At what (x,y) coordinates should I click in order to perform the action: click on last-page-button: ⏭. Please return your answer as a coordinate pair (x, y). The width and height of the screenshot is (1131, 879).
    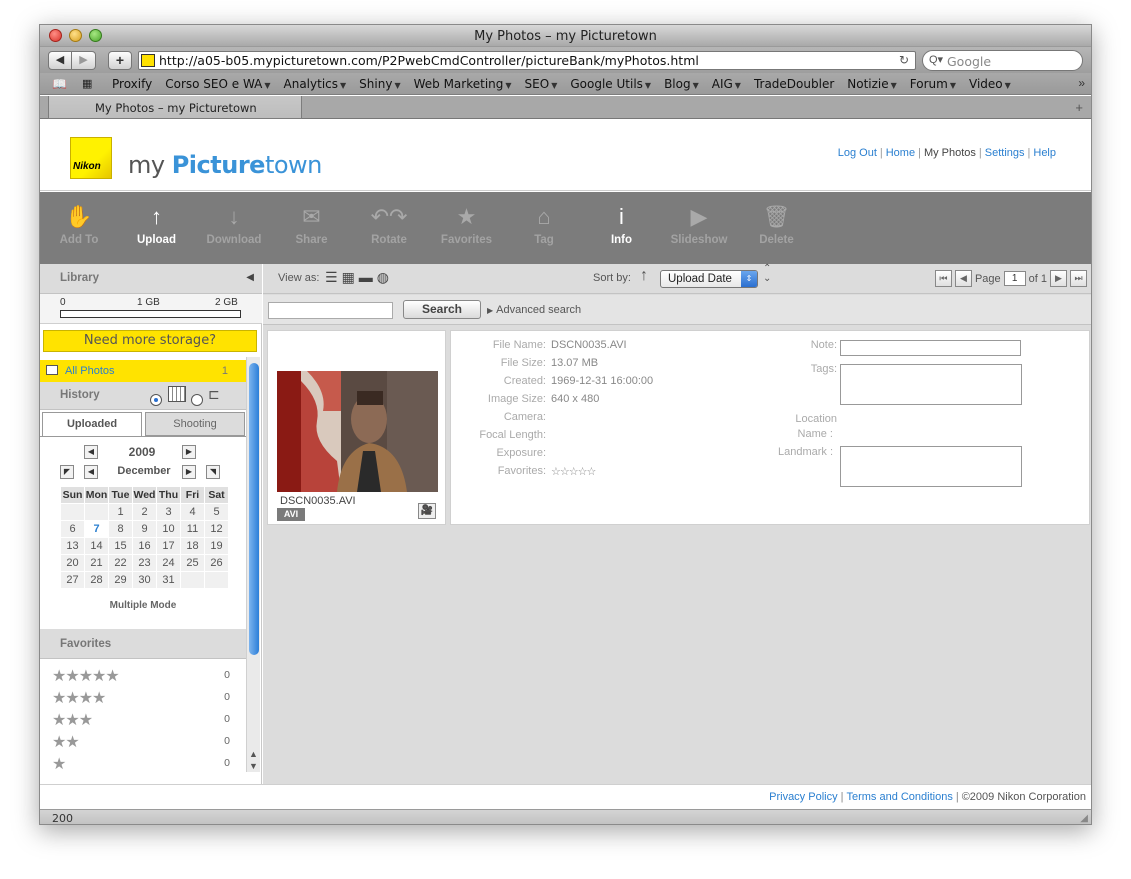
    Looking at the image, I should click on (1078, 278).